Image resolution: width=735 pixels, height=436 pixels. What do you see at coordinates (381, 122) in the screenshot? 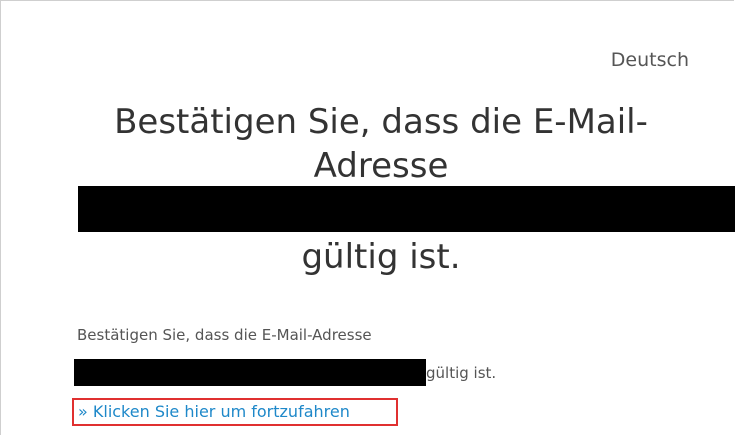
I see `page-title-line-1: Bestätigen Sie, dass die E-Mail-` at bounding box center [381, 122].